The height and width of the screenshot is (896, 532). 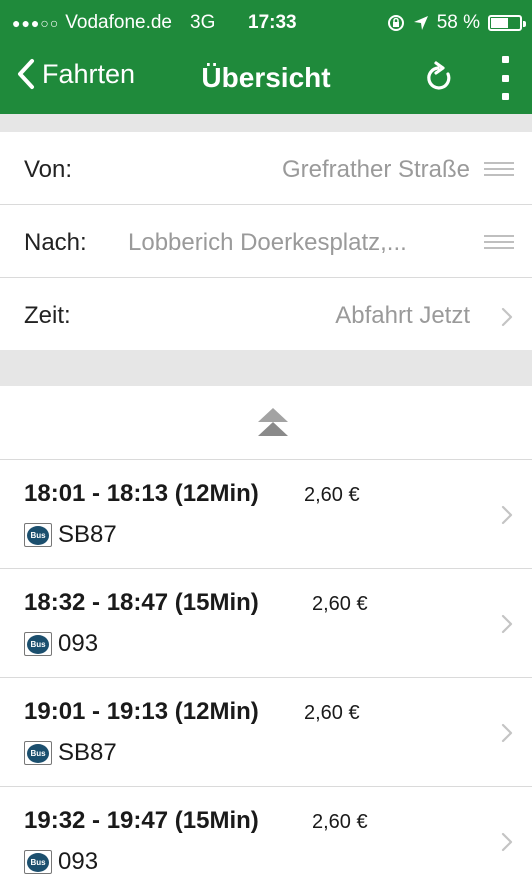 I want to click on from-field: Von: Grefrather Straße, so click(x=266, y=168).